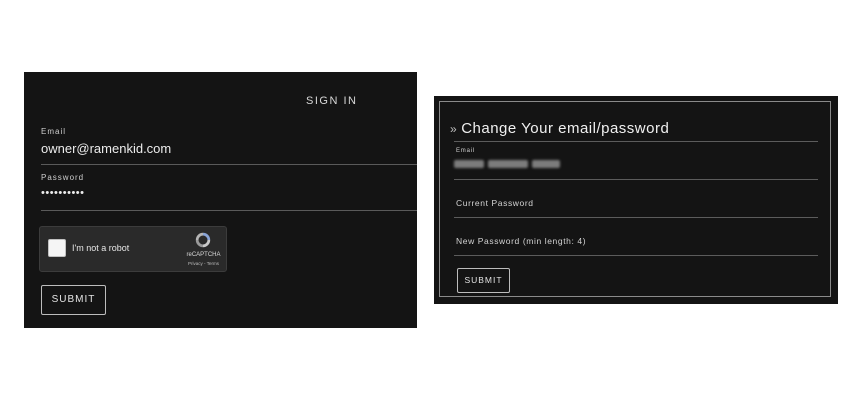 The image size is (860, 399). Describe the element at coordinates (203, 240) in the screenshot. I see `recaptcha-logo-icon` at that location.